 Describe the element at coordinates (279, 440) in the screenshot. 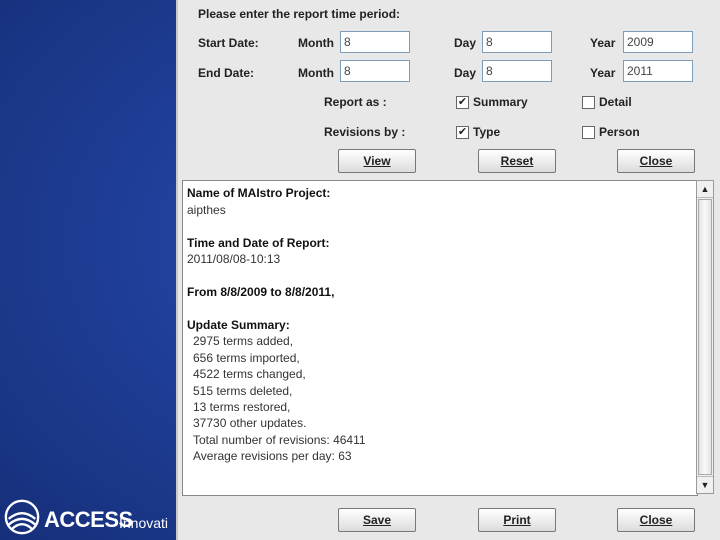

I see `summary-line: Total number of revisions: 46411` at that location.